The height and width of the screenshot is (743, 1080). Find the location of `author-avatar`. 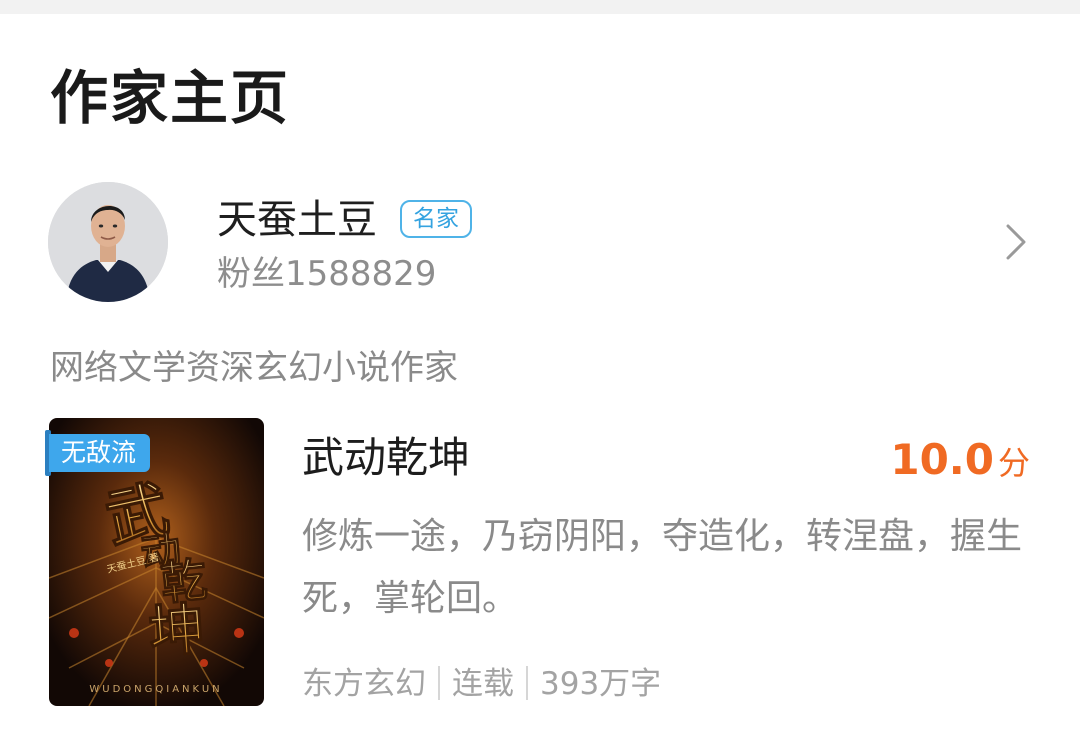

author-avatar is located at coordinates (108, 242).